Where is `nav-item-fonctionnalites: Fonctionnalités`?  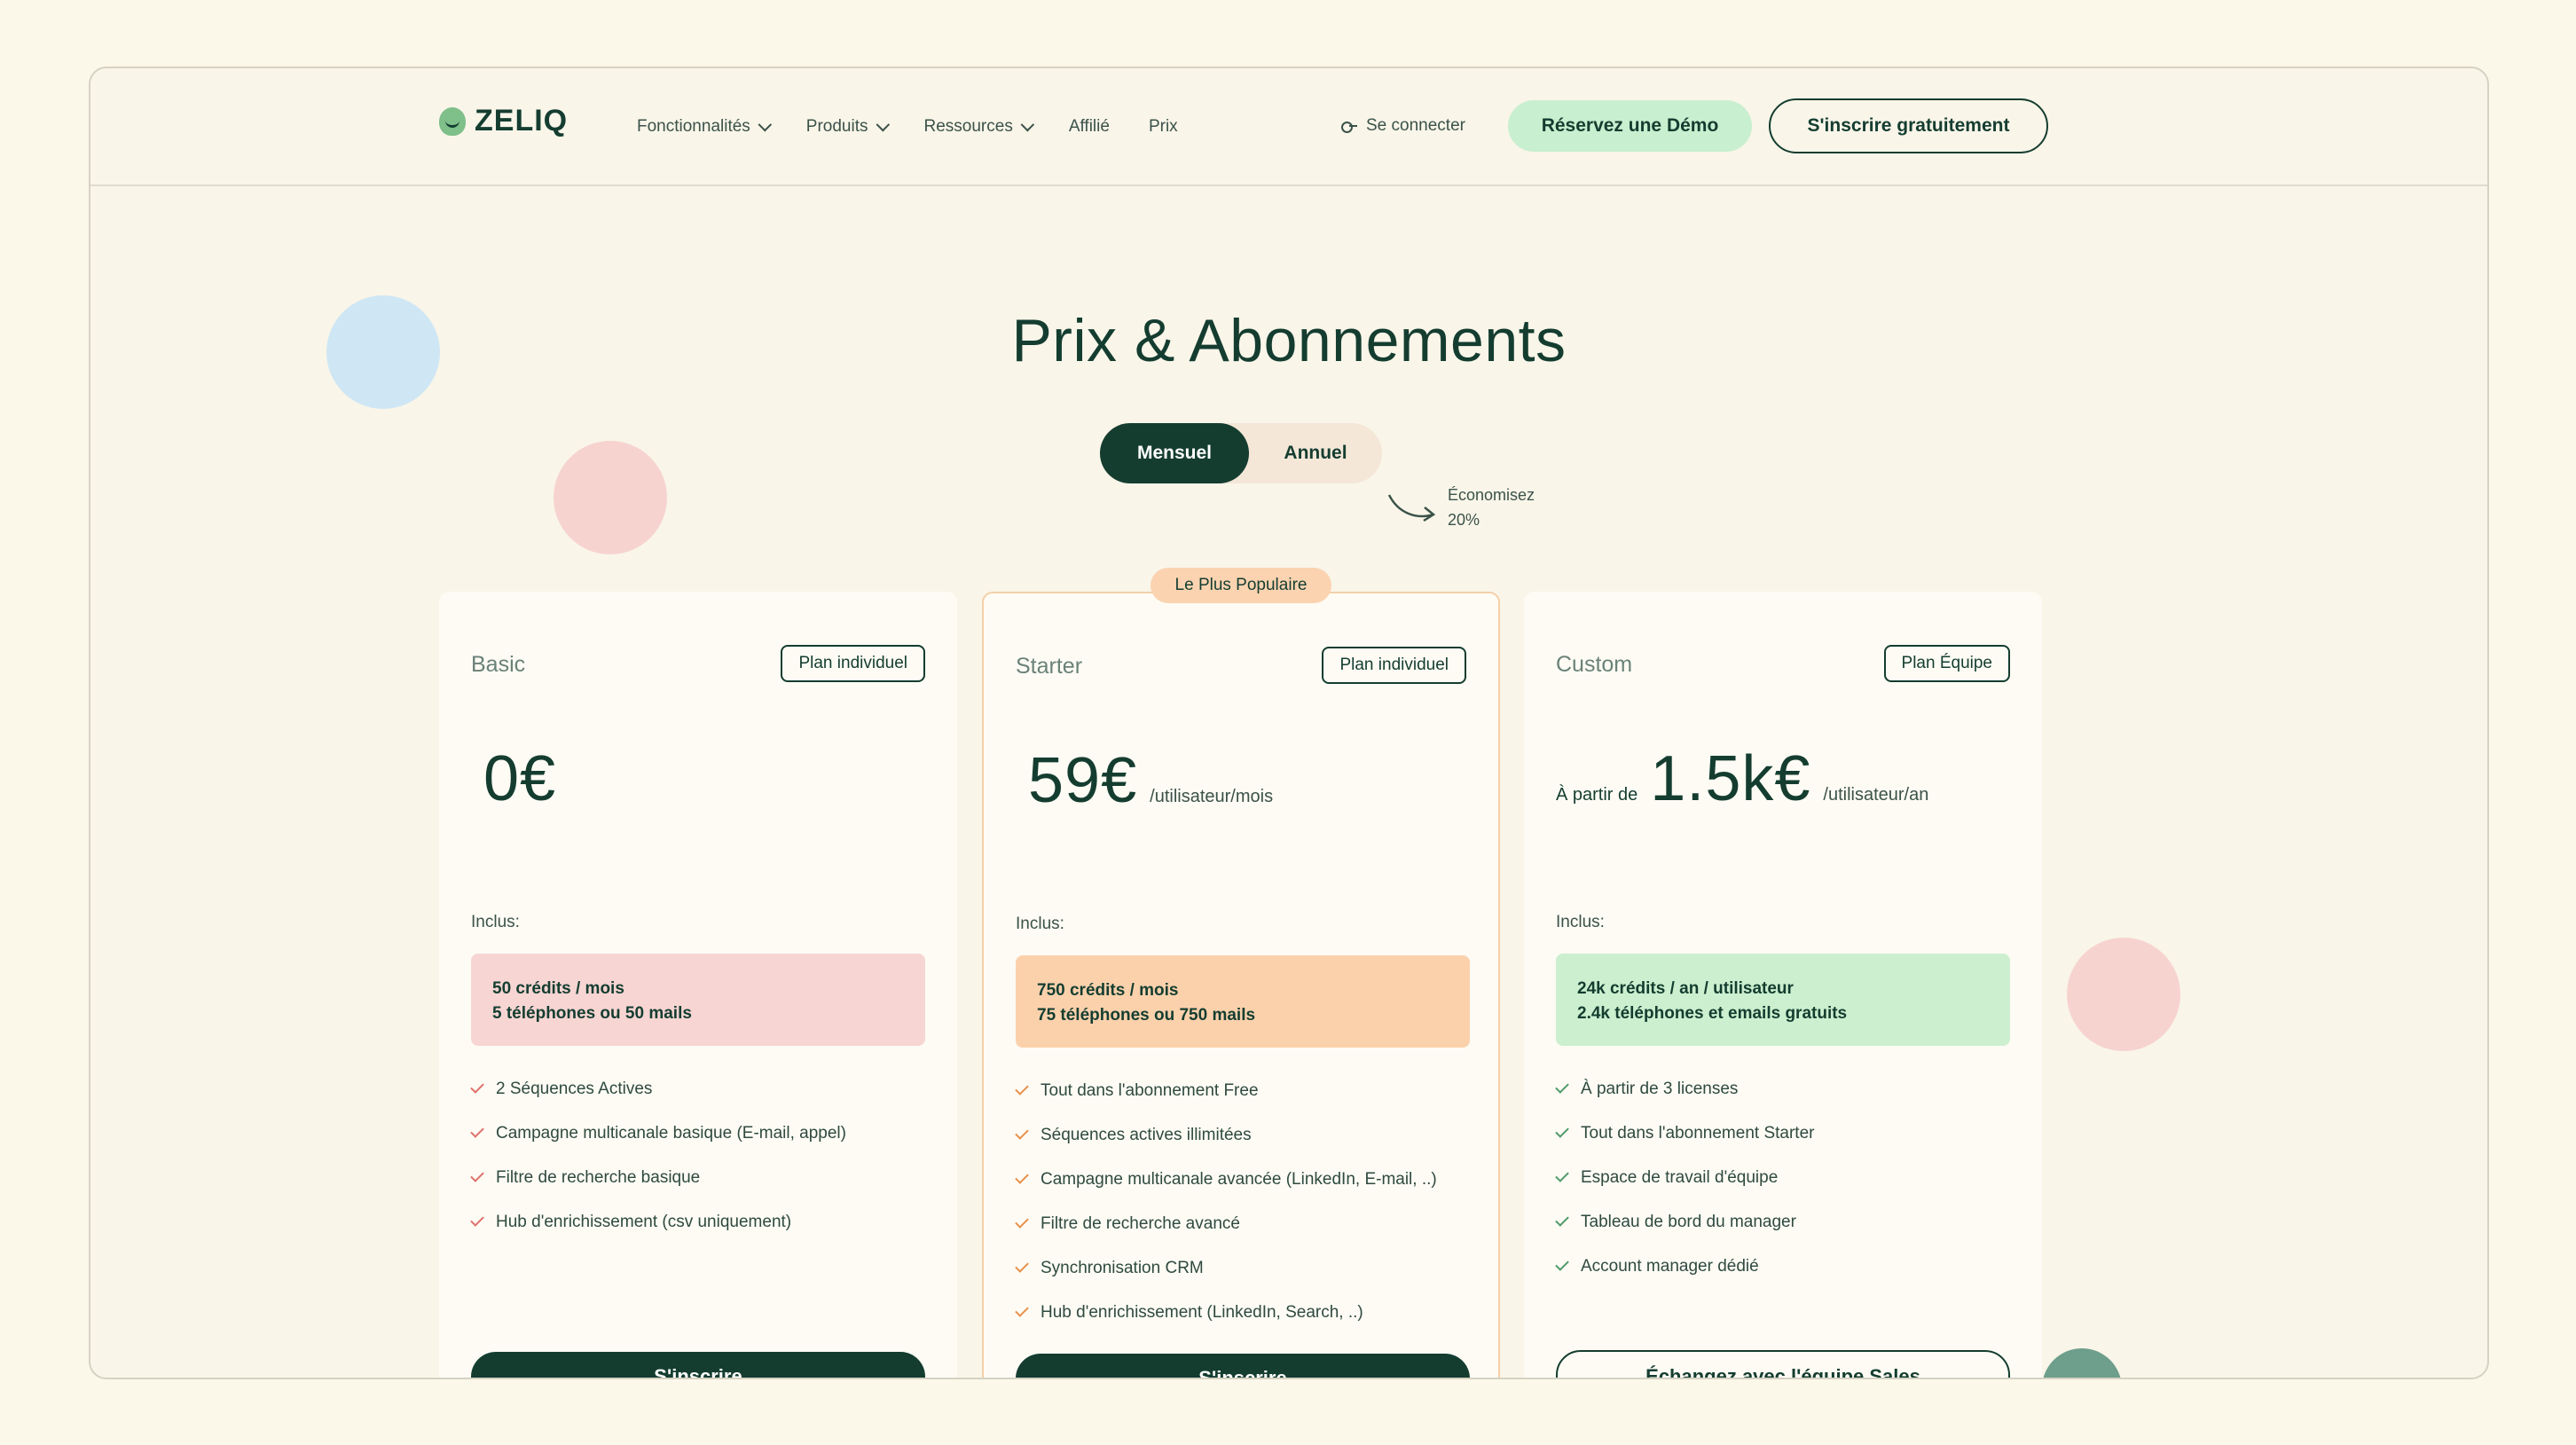
nav-item-fonctionnalites: Fonctionnalités is located at coordinates (704, 127).